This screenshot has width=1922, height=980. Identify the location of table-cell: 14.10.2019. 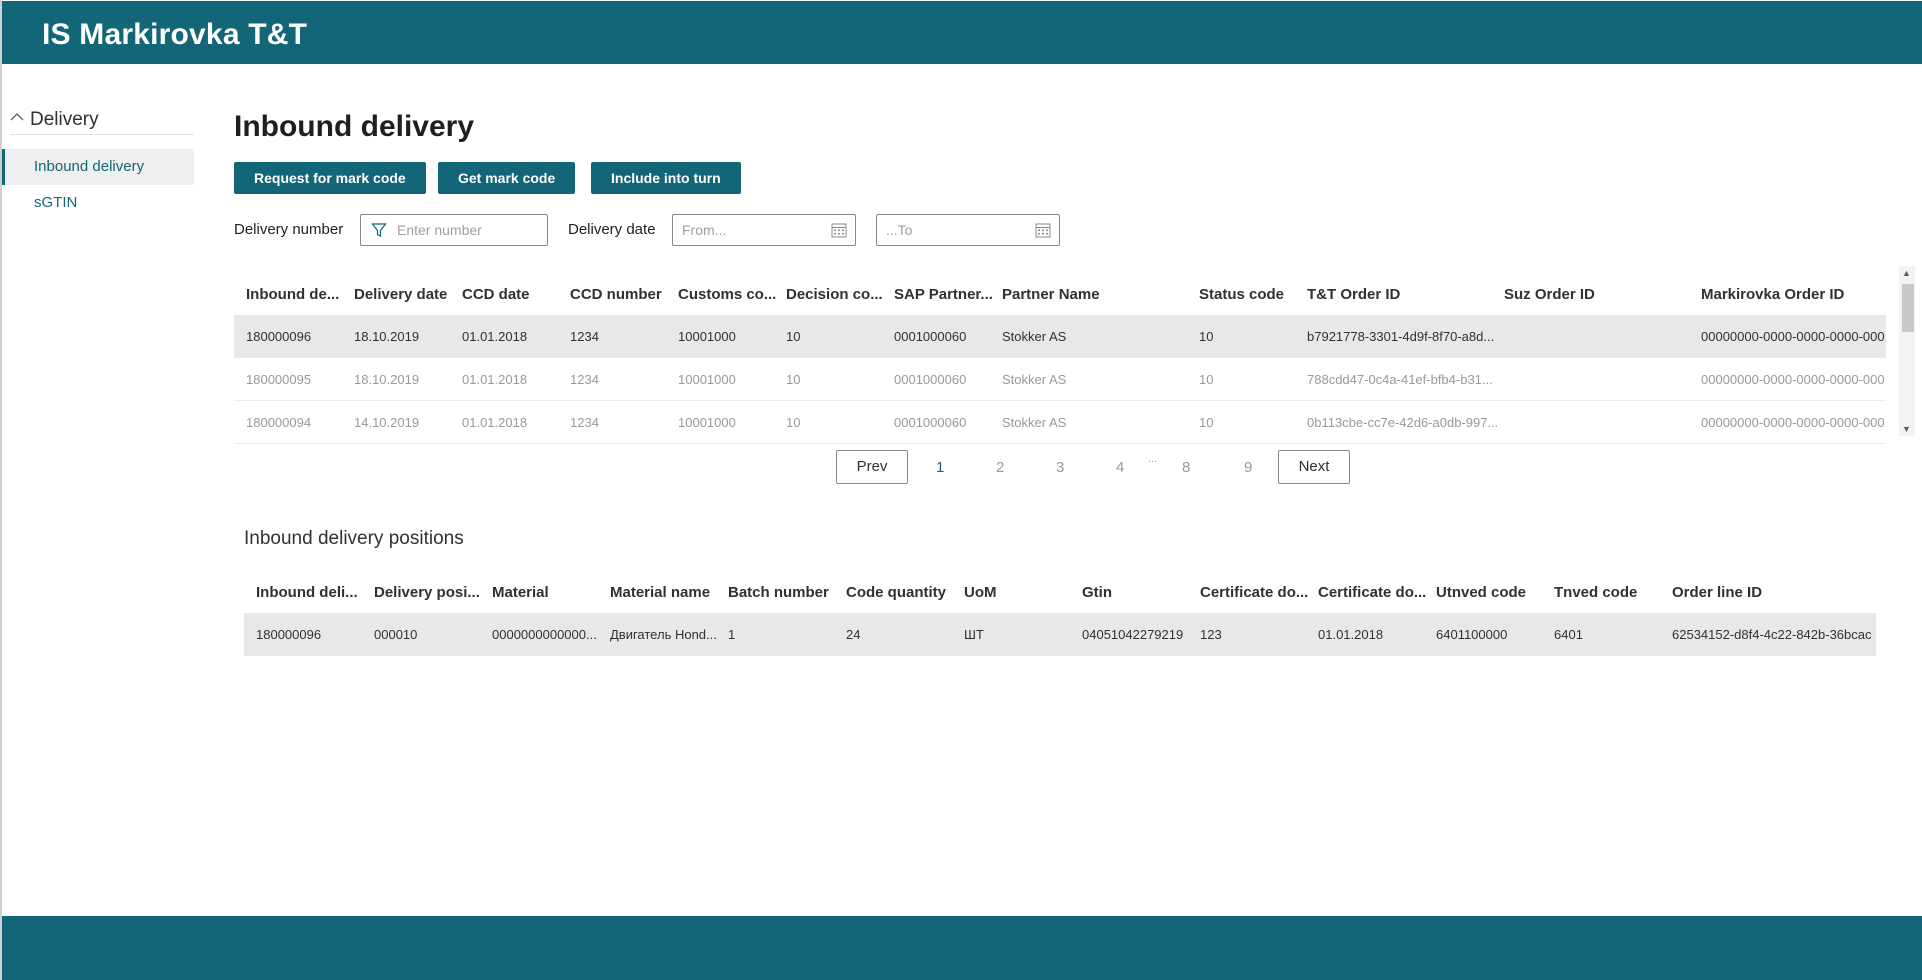
(387, 422).